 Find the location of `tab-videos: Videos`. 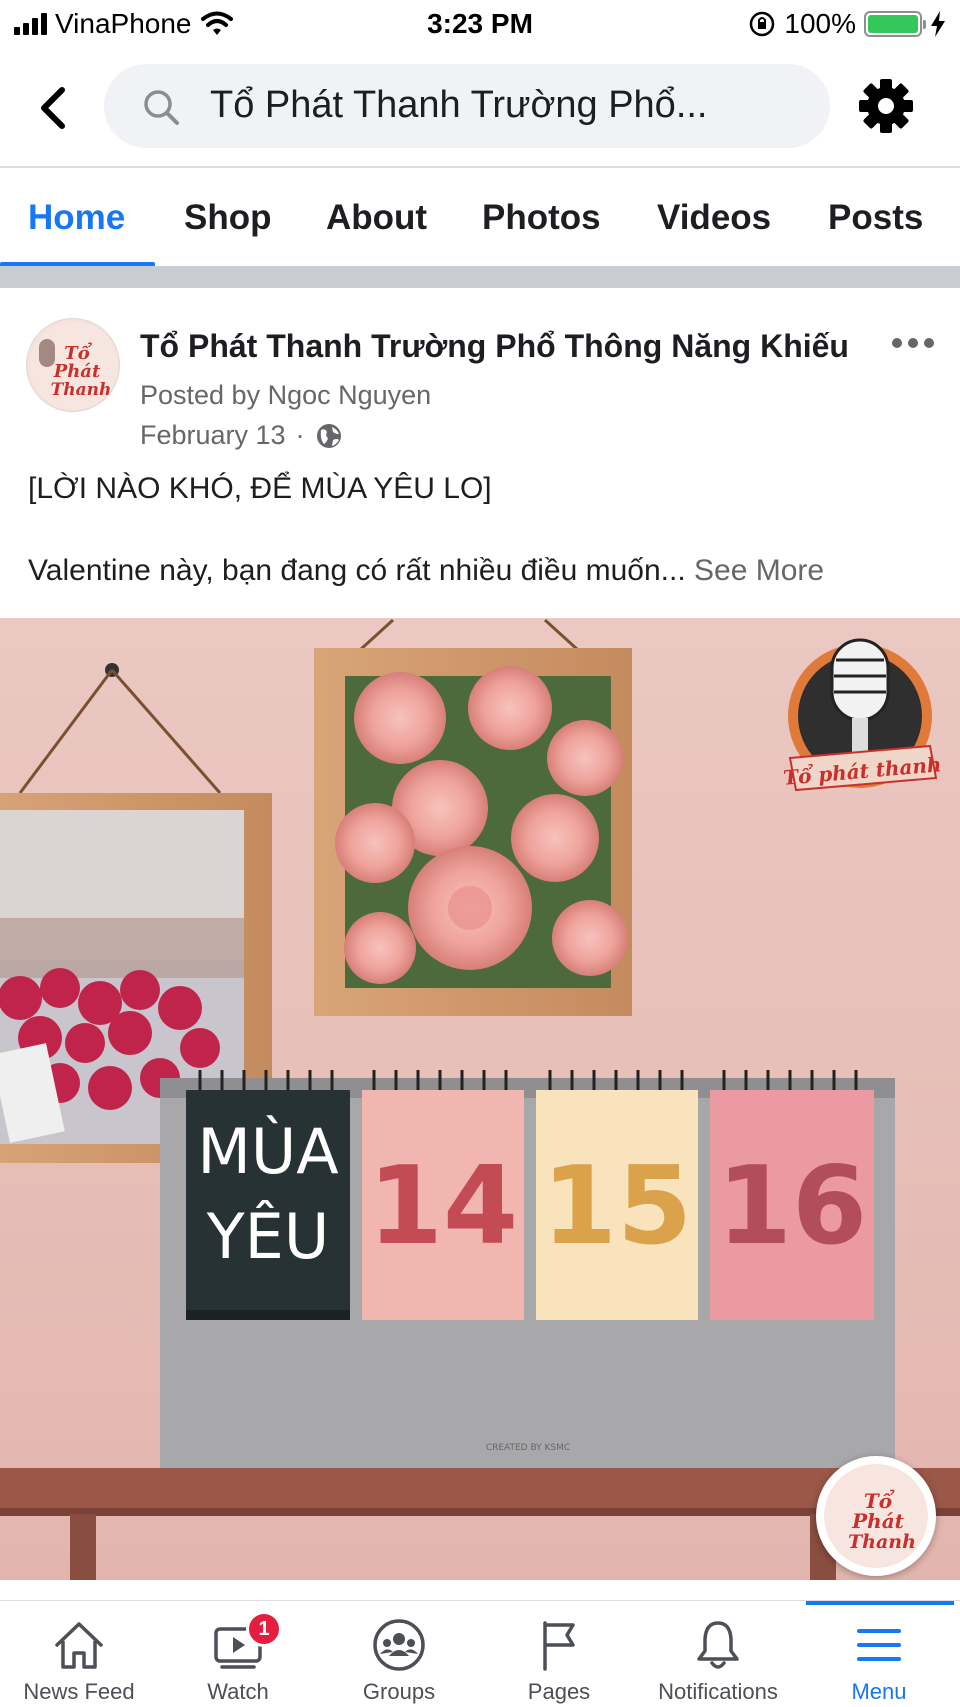

tab-videos: Videos is located at coordinates (714, 218).